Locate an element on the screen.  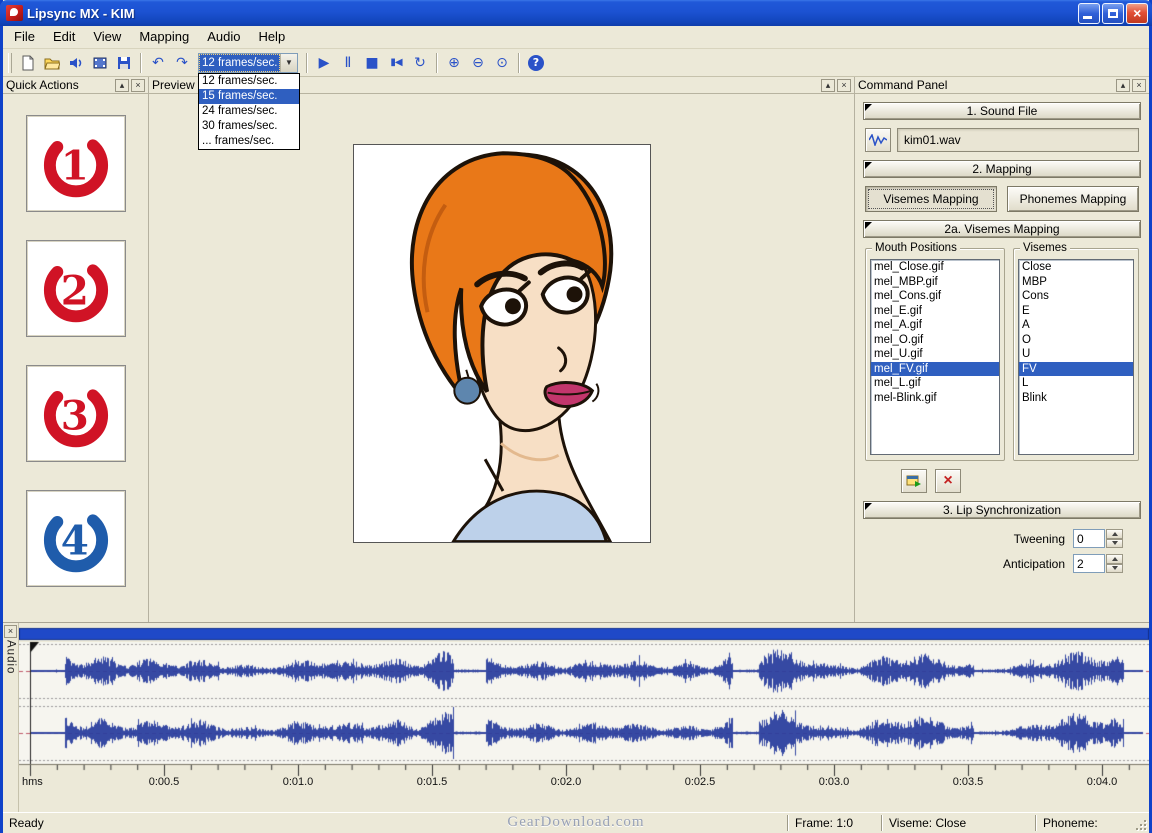
zoom-in-icon: ⊕ is located at coordinates (454, 62).